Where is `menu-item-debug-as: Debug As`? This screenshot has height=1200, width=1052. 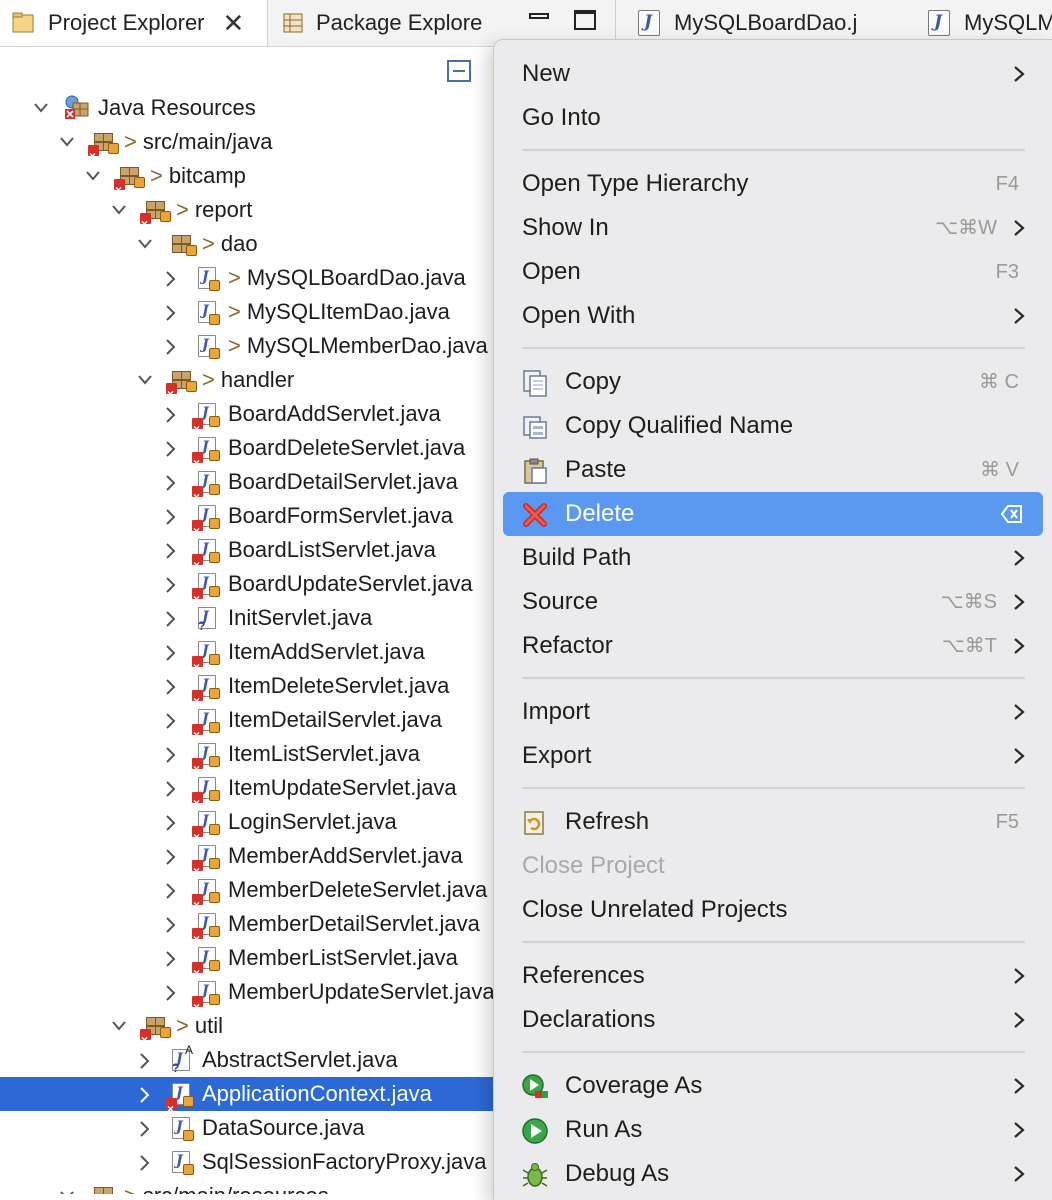 menu-item-debug-as: Debug As is located at coordinates (773, 1174).